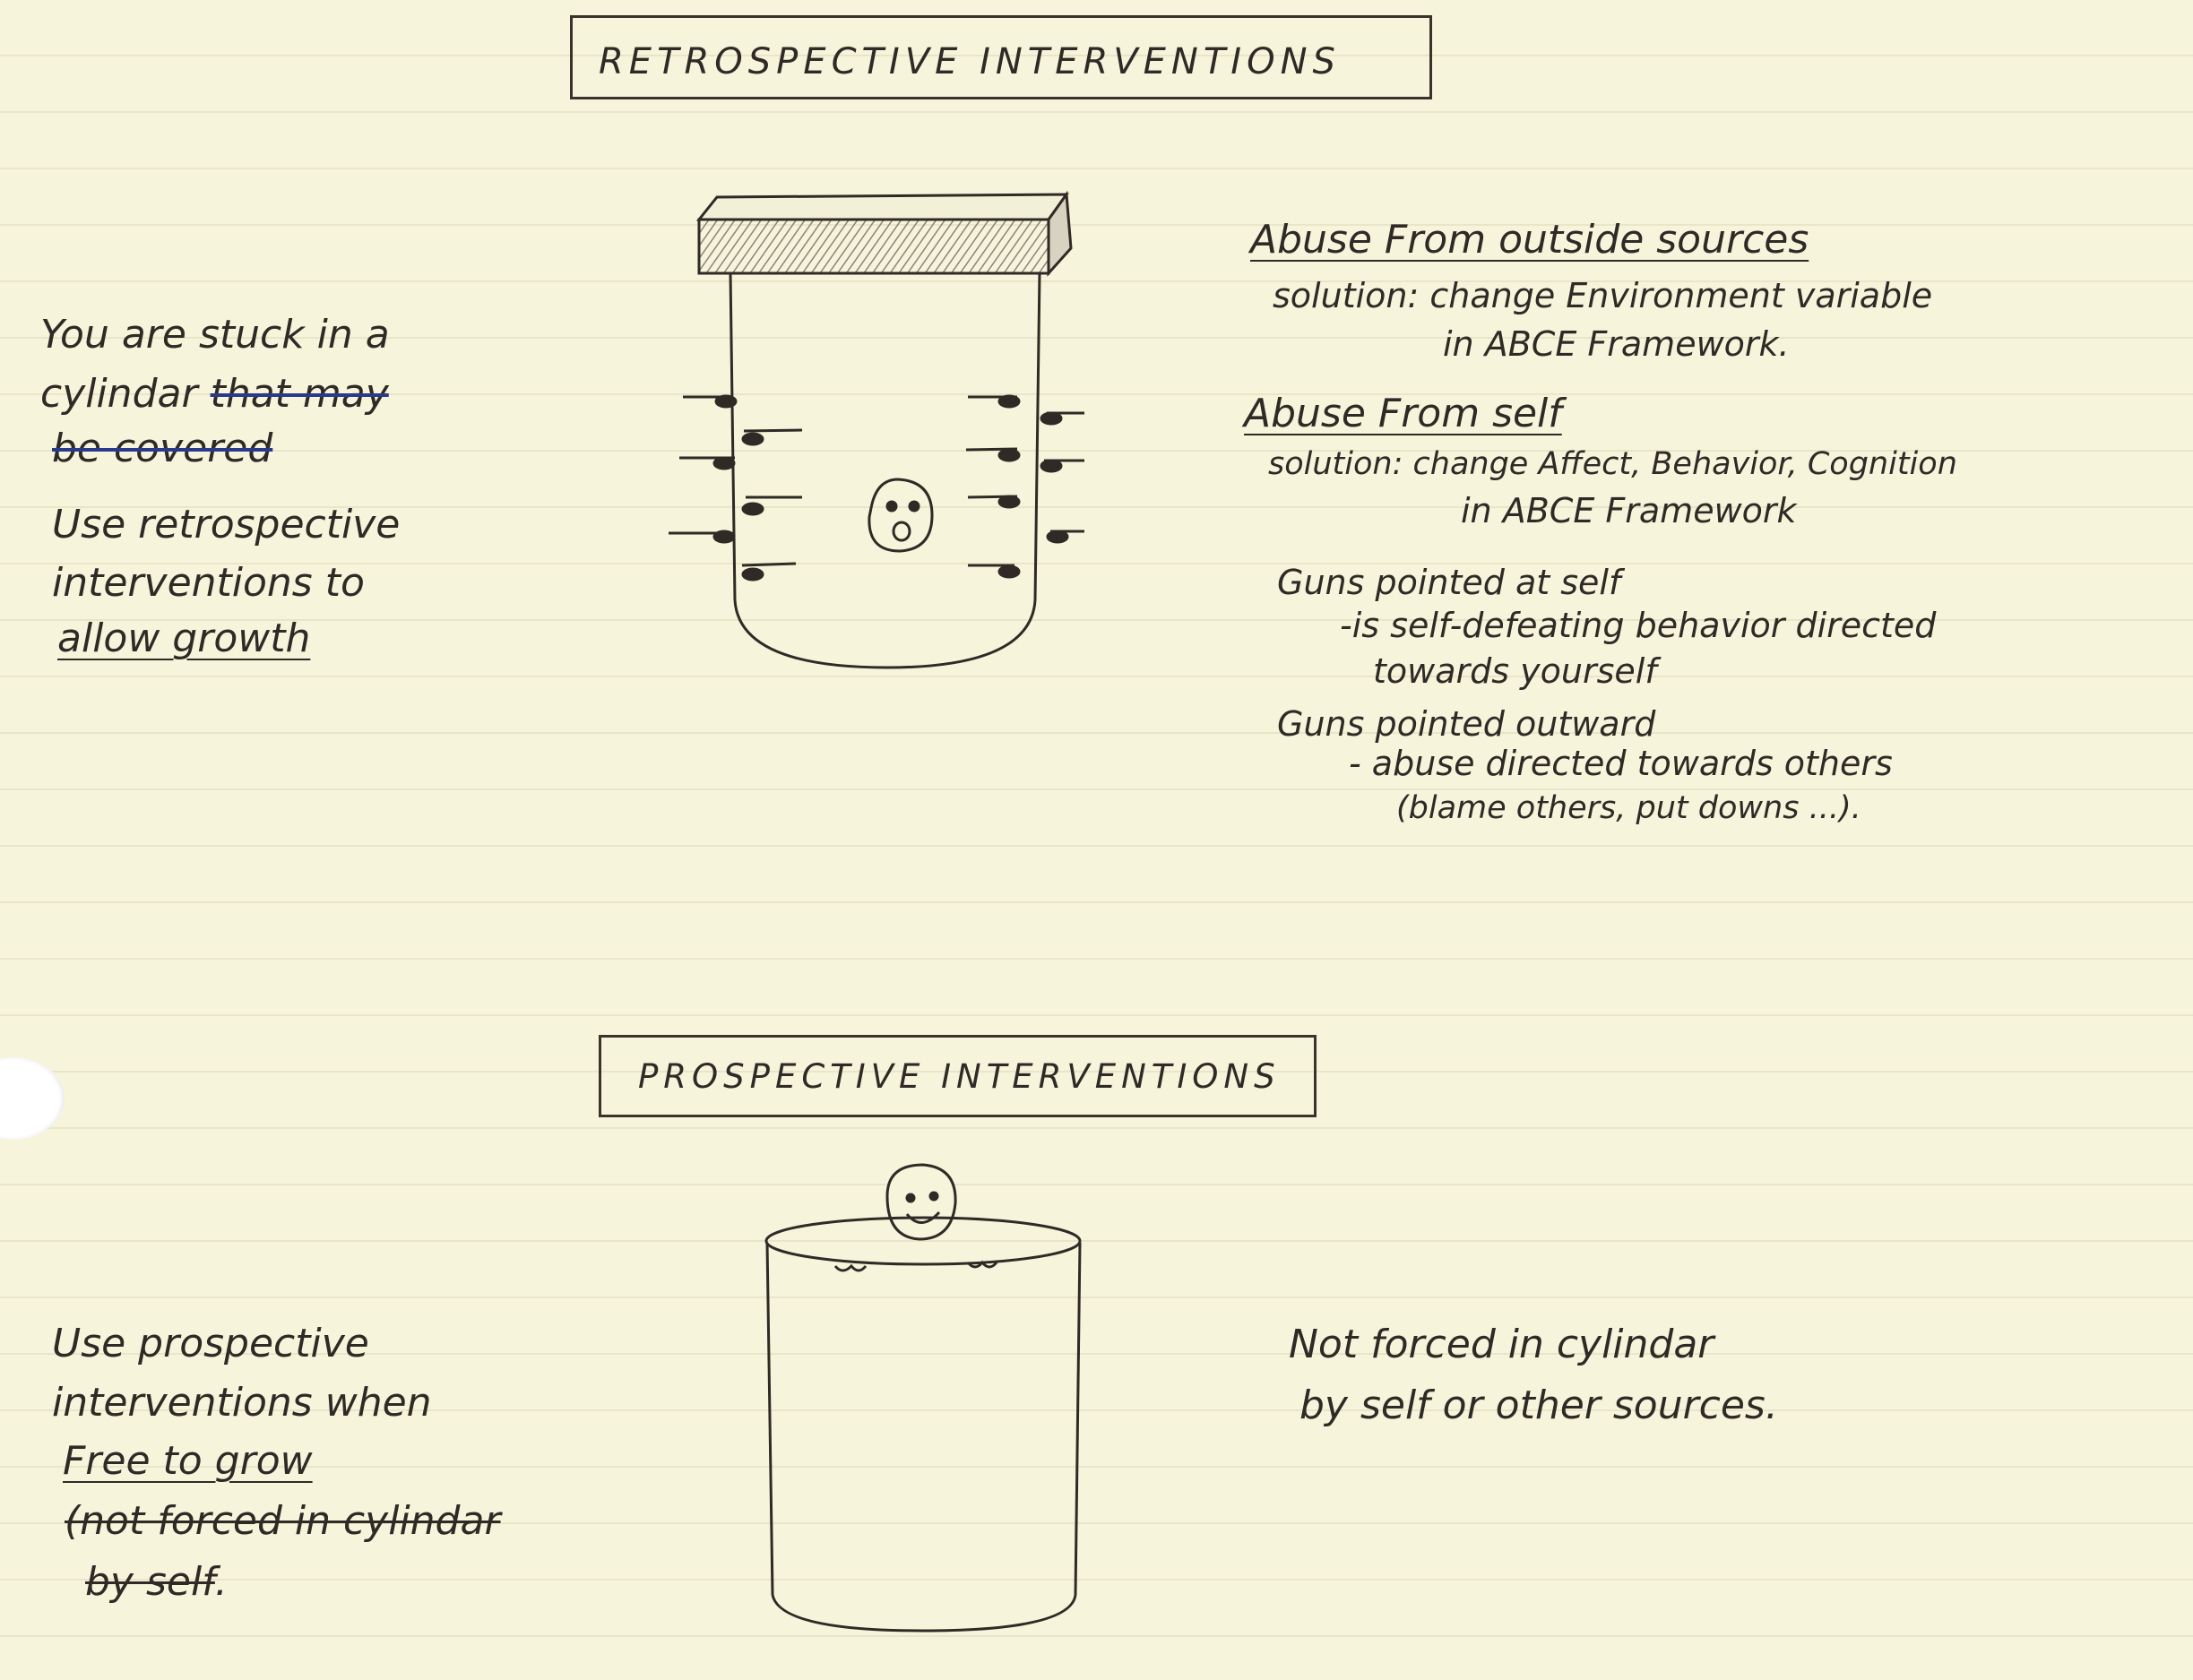  Describe the element at coordinates (1628, 808) in the screenshot. I see `note-line: (blame others, put downs ...).` at that location.